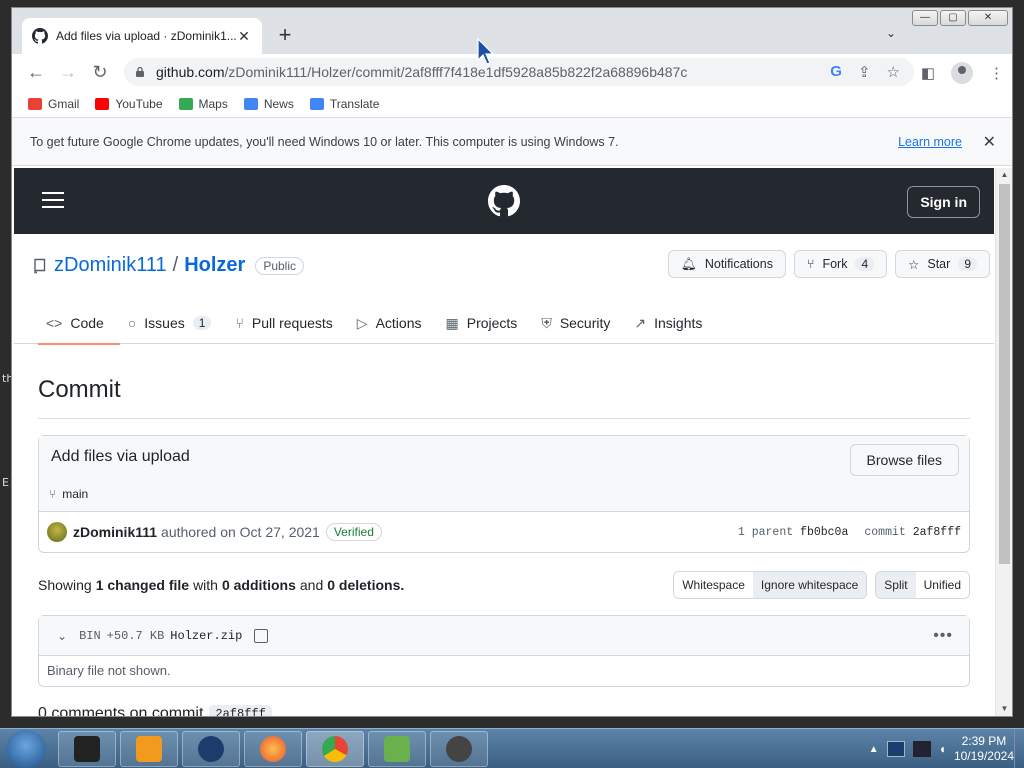 The width and height of the screenshot is (1024, 768). I want to click on tab-code: <> Code, so click(79, 323).